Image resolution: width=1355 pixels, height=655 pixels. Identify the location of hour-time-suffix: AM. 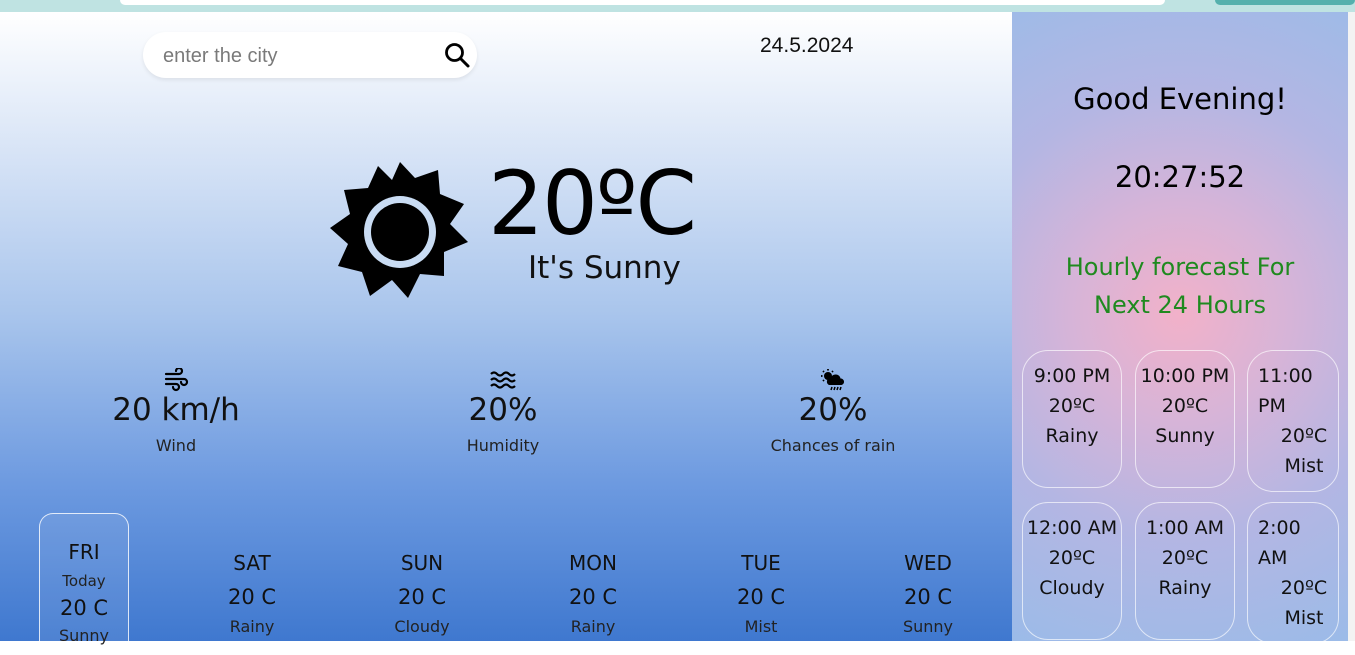
(1273, 558).